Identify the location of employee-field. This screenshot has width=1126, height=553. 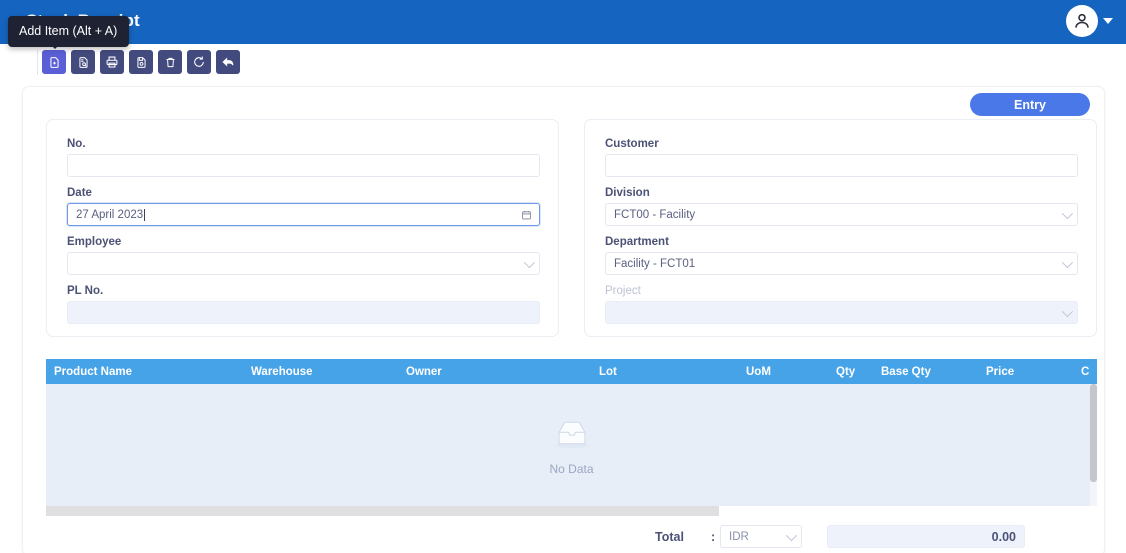
(303, 263).